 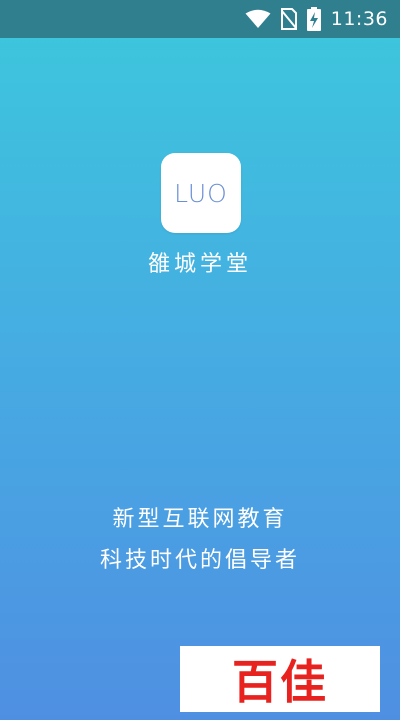 I want to click on app-logo-icon: LUO, so click(x=201, y=193).